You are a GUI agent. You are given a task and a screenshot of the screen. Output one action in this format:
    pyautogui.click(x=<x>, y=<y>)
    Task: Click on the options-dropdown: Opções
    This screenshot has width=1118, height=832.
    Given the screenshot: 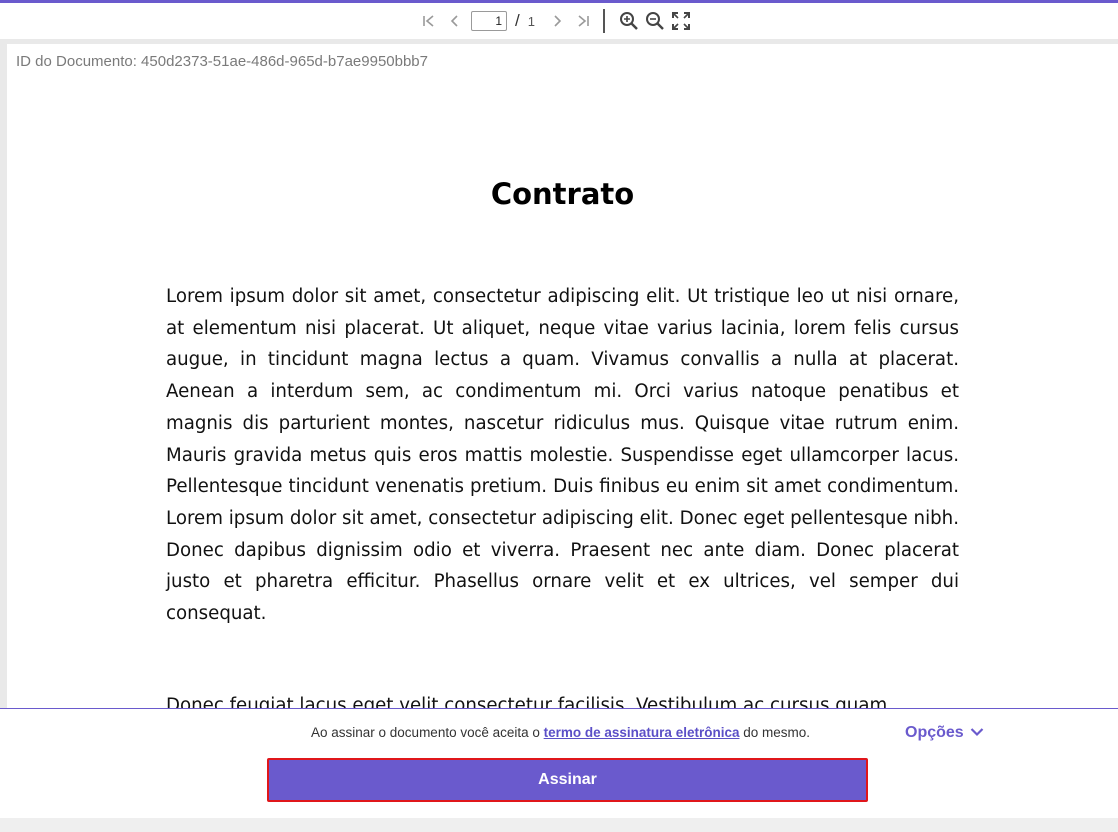 What is the action you would take?
    pyautogui.click(x=944, y=733)
    